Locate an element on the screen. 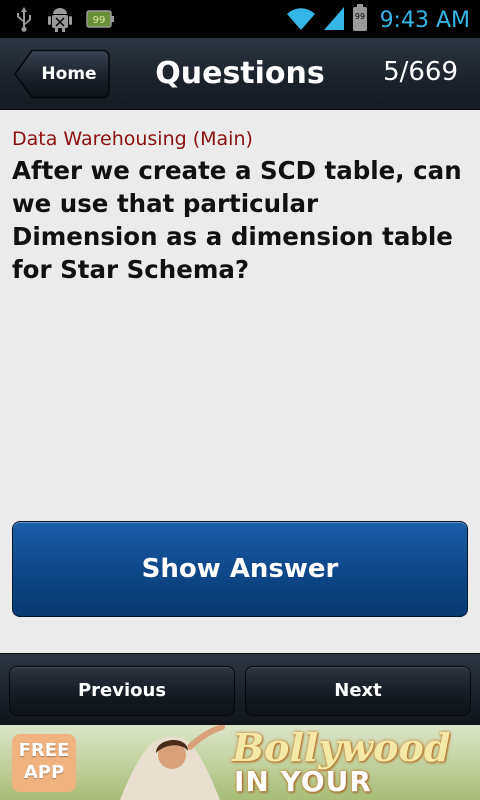 This screenshot has width=480, height=800. status-bar-notifications: 99 is located at coordinates (64, 21).